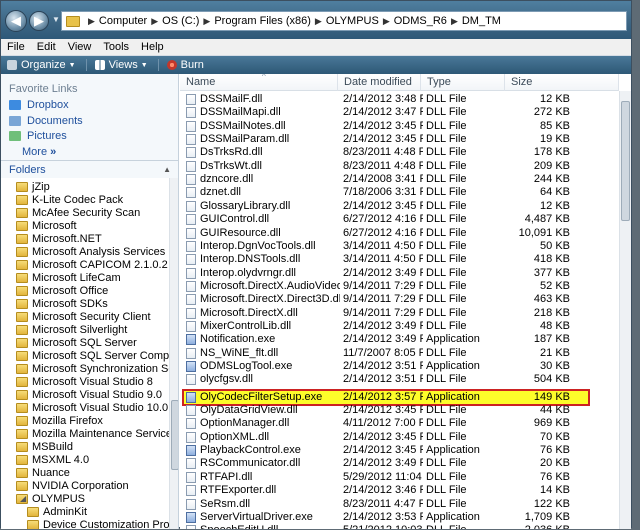 The width and height of the screenshot is (640, 530). What do you see at coordinates (123, 21) in the screenshot?
I see `breadcrumb-item: Computer` at bounding box center [123, 21].